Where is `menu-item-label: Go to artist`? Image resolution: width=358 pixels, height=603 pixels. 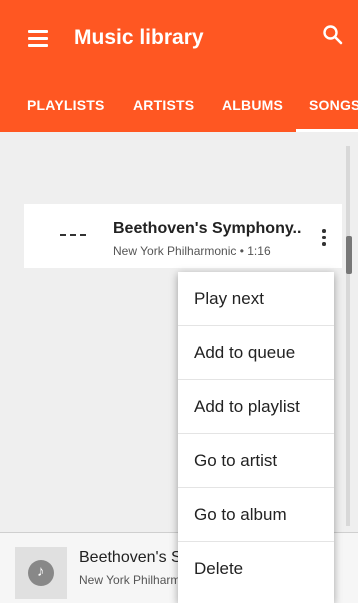
menu-item-label: Go to artist is located at coordinates (236, 460).